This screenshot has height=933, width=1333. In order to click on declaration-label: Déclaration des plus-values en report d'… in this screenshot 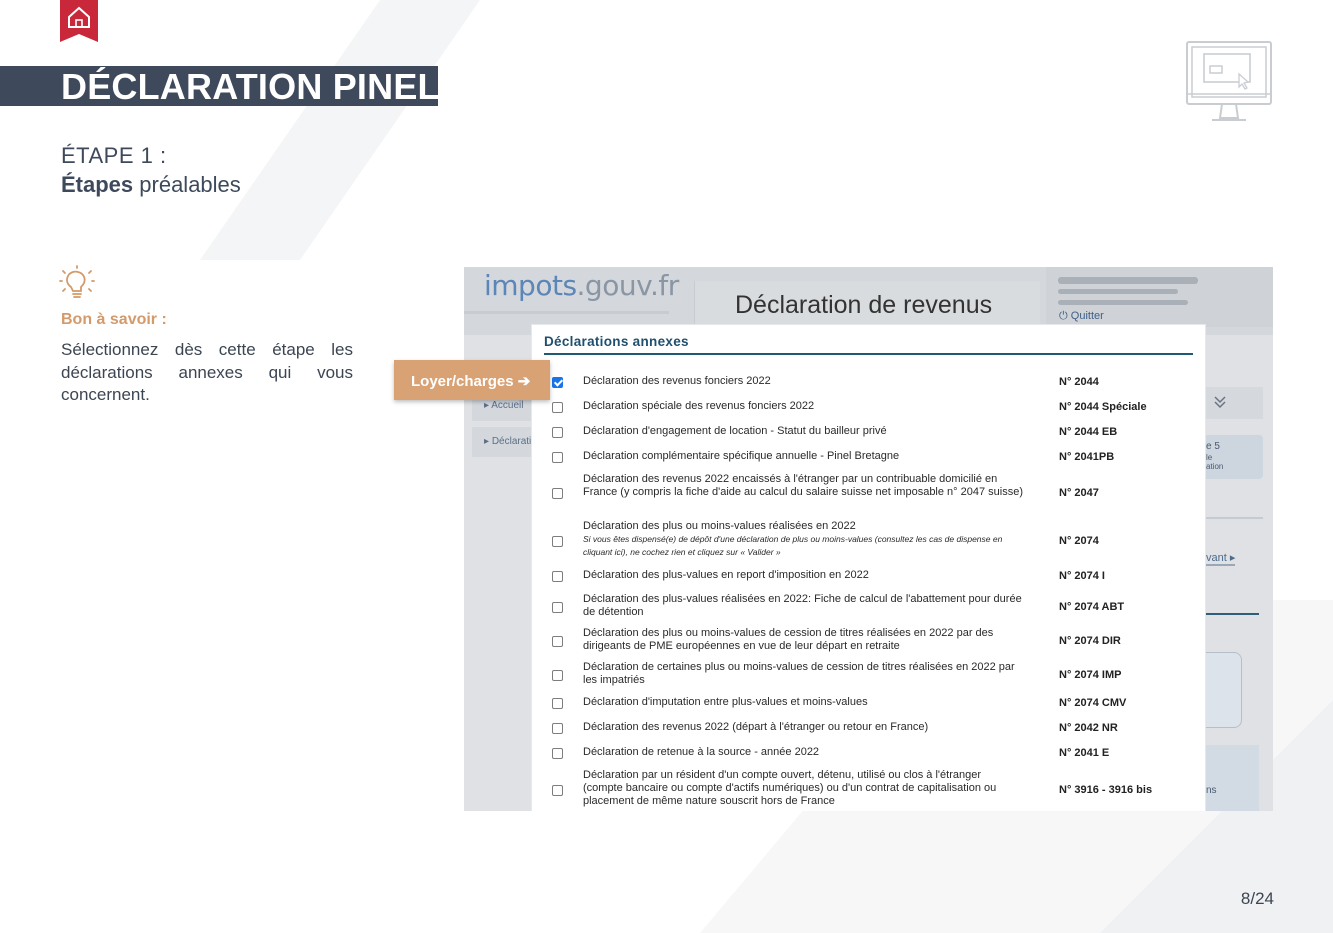, I will do `click(726, 575)`.